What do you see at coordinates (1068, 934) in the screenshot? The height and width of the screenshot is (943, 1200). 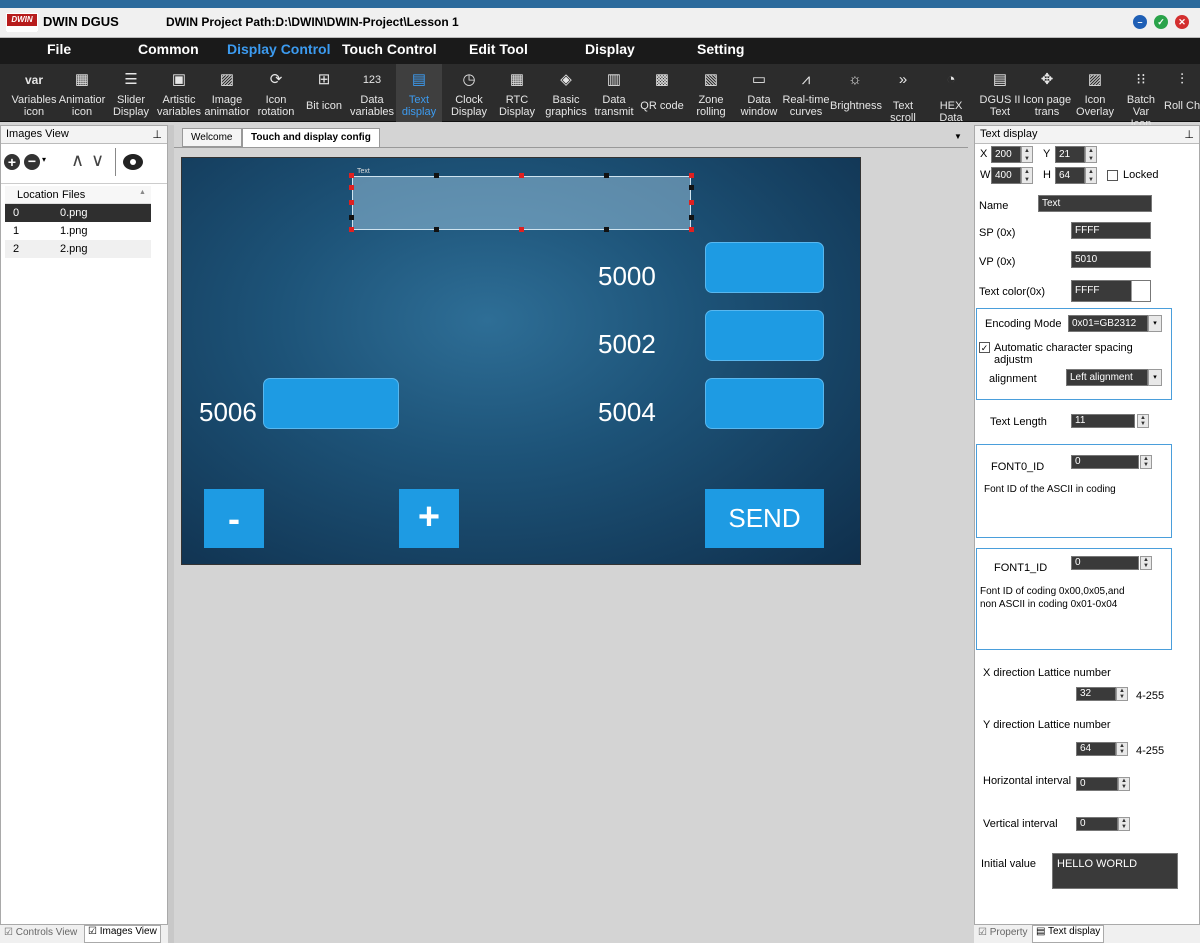 I see `tab-text-display: ▤ Text display` at bounding box center [1068, 934].